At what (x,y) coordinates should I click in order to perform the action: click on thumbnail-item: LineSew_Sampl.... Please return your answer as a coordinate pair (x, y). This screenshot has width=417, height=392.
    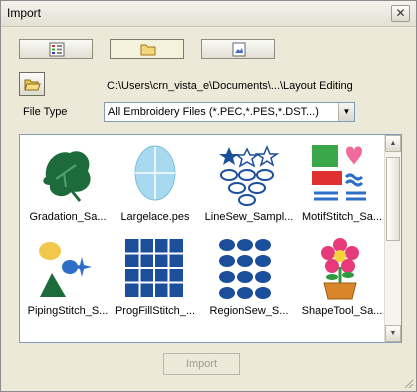
    Looking at the image, I should click on (249, 184).